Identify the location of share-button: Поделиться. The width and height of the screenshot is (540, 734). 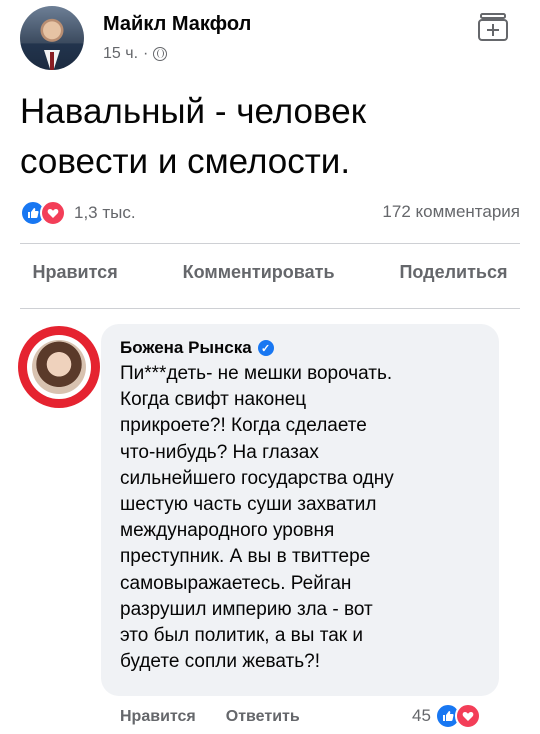
(453, 272).